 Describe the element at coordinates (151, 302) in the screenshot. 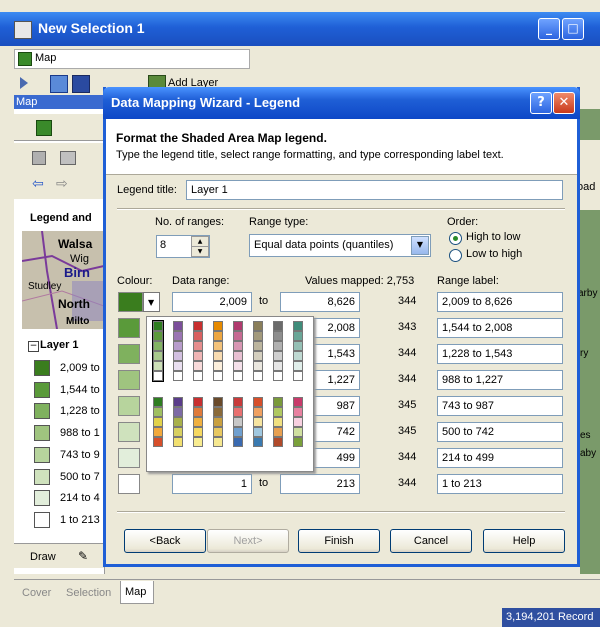

I see `colour-dropdown-button: ▼` at that location.